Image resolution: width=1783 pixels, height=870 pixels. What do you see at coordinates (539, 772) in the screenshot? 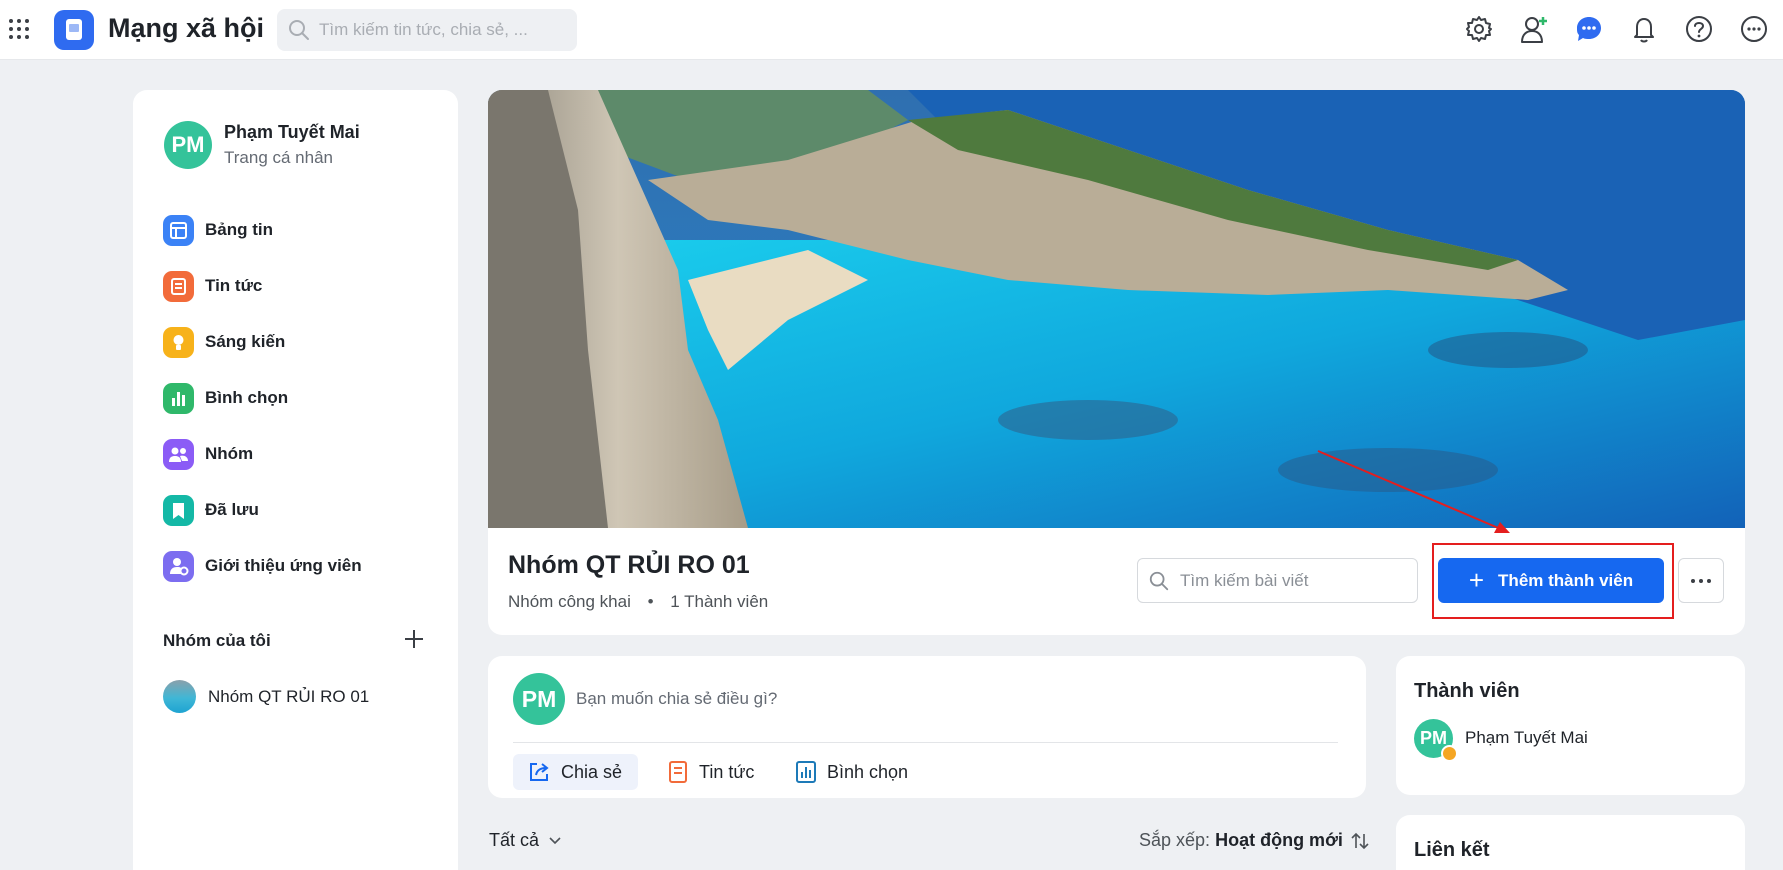
I see `share-icon` at bounding box center [539, 772].